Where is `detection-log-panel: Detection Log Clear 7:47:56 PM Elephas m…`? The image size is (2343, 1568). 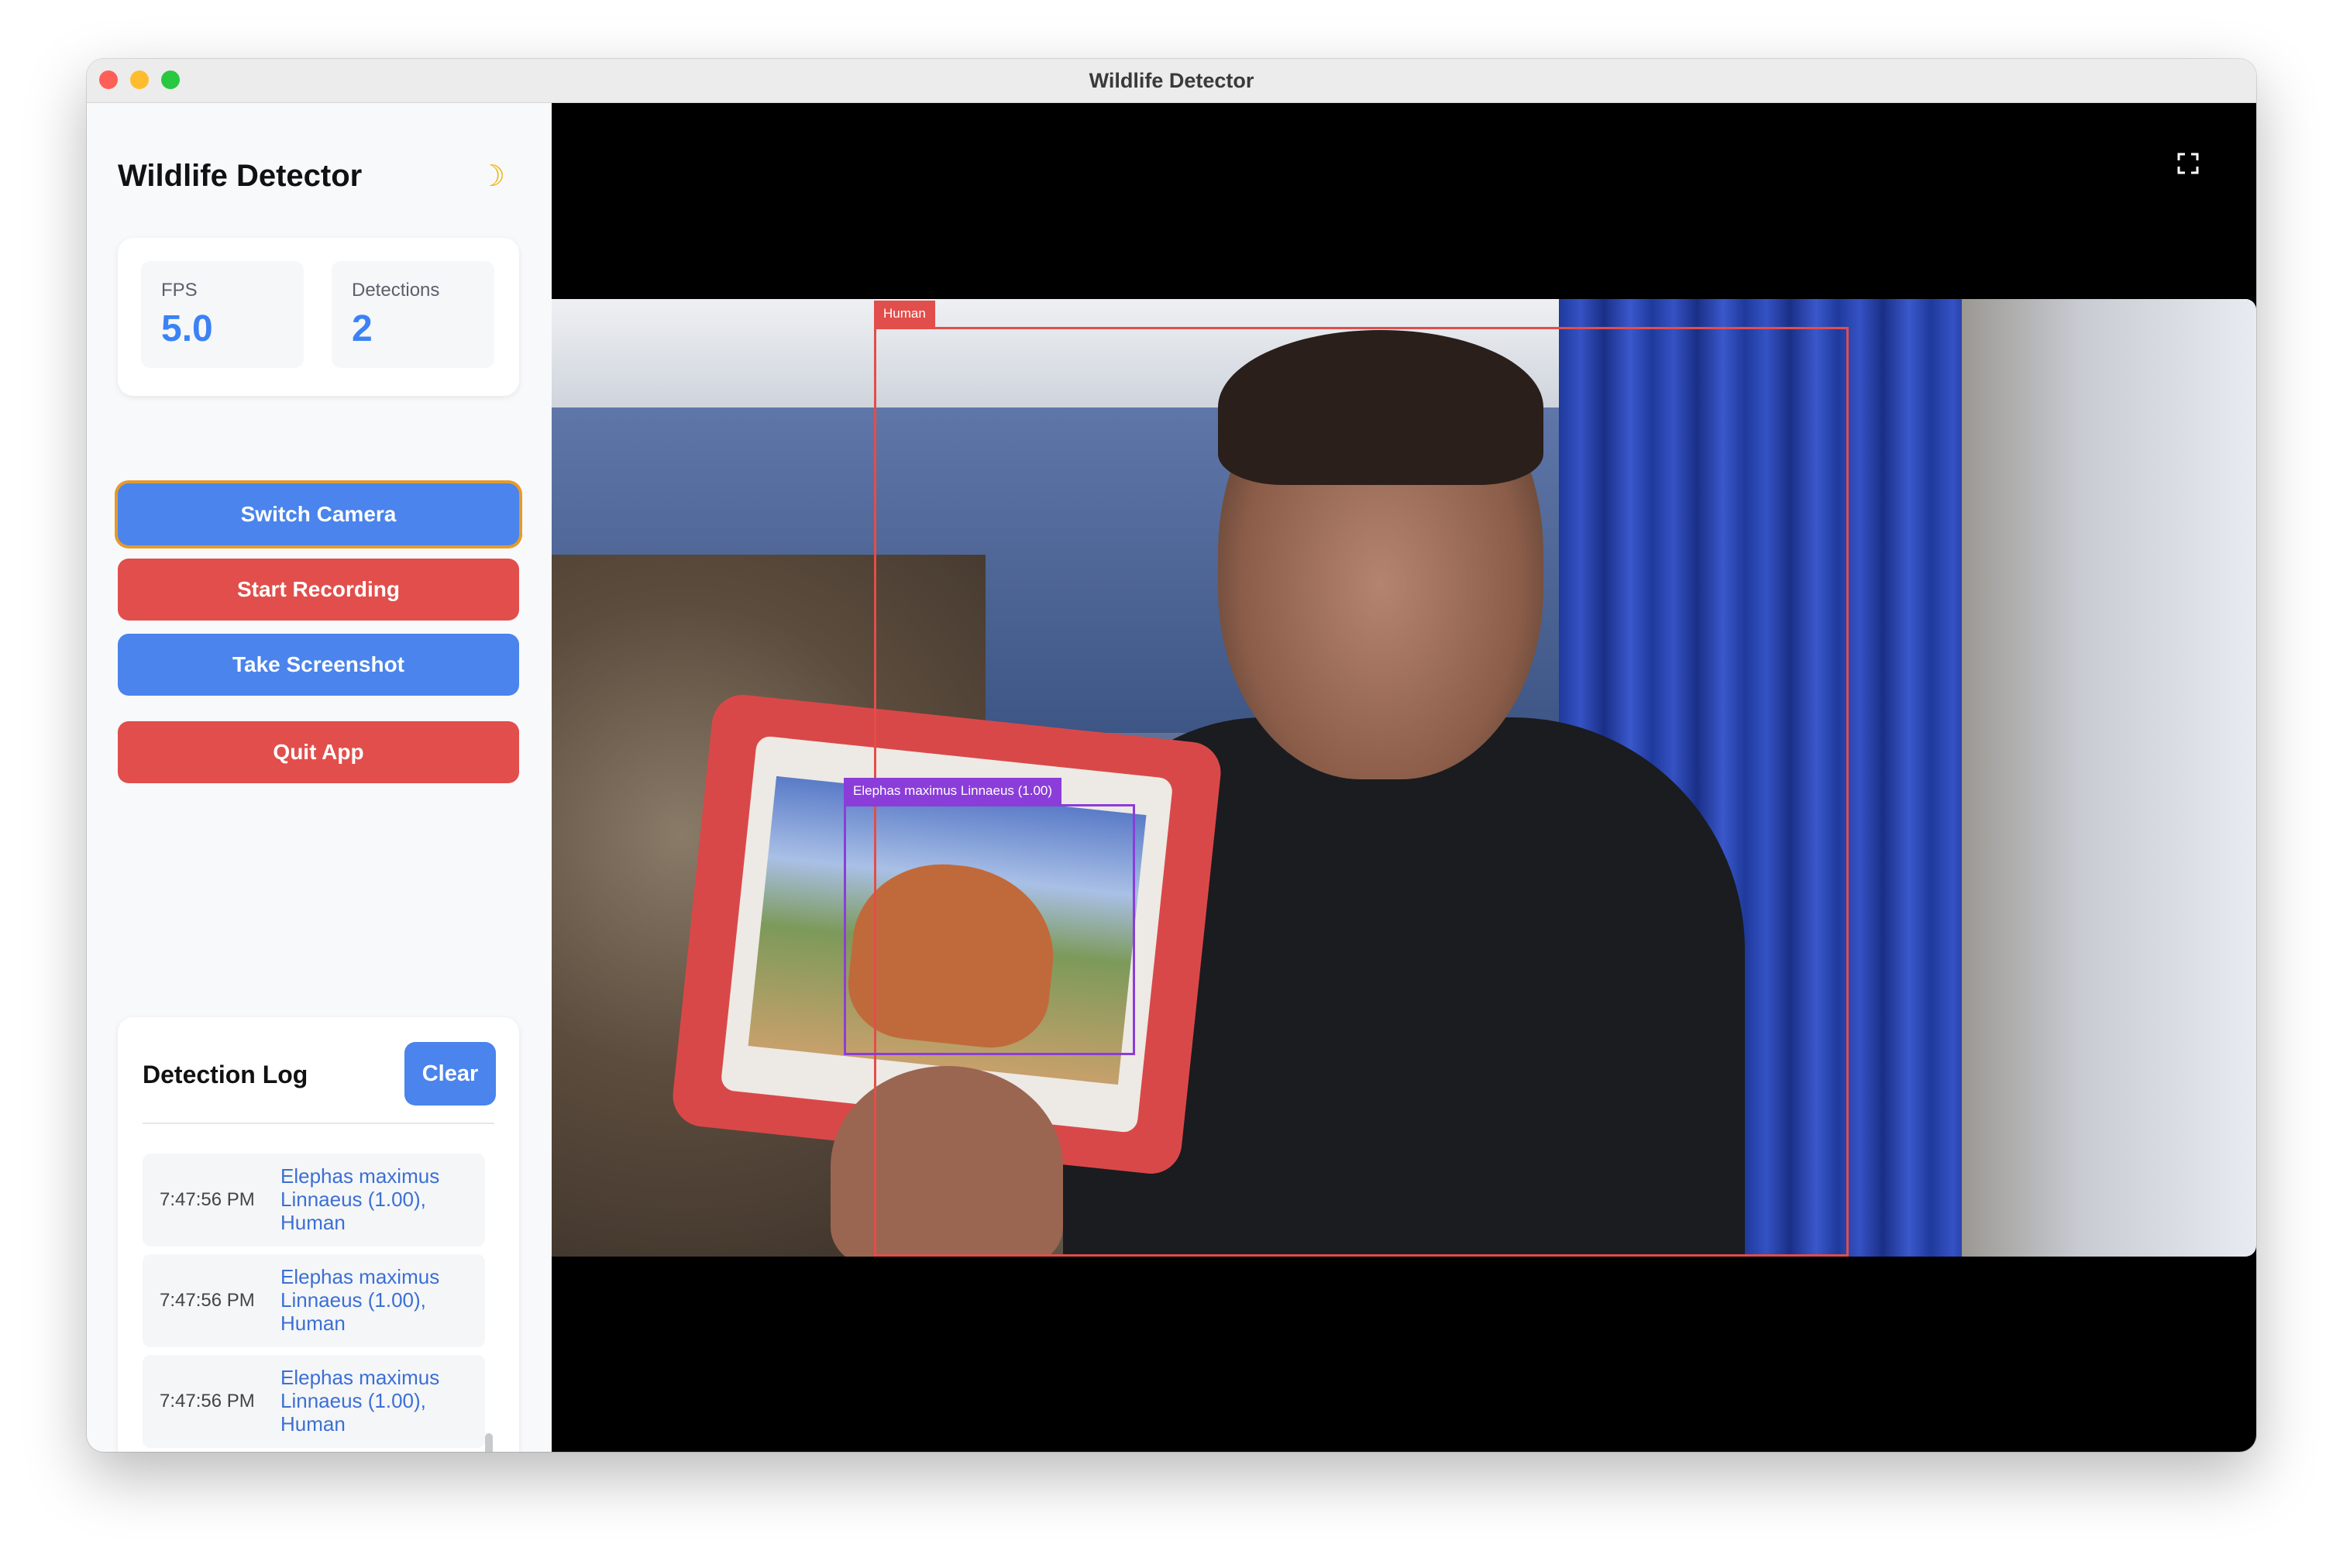 detection-log-panel: Detection Log Clear 7:47:56 PM Elephas m… is located at coordinates (318, 1234).